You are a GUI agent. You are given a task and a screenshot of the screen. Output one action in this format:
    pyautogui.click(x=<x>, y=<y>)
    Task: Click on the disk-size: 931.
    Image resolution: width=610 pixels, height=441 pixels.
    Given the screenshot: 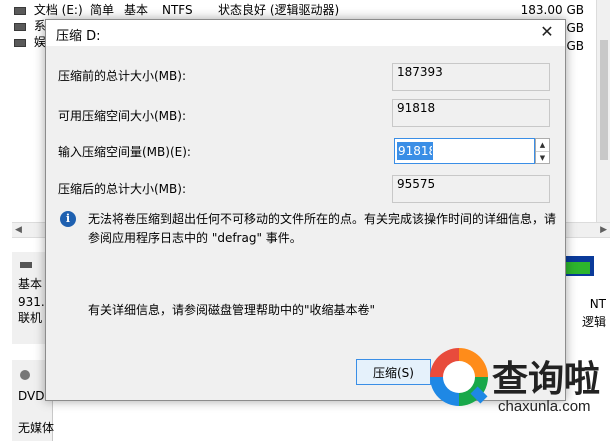 What is the action you would take?
    pyautogui.click(x=31, y=302)
    